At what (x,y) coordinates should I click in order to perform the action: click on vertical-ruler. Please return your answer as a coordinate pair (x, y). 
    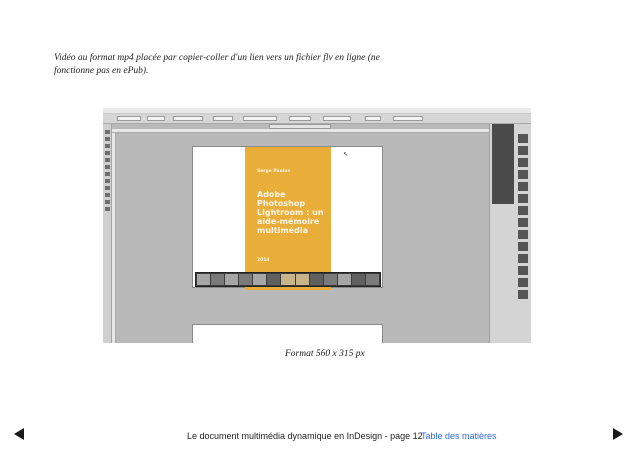
    Looking at the image, I should click on (114, 238).